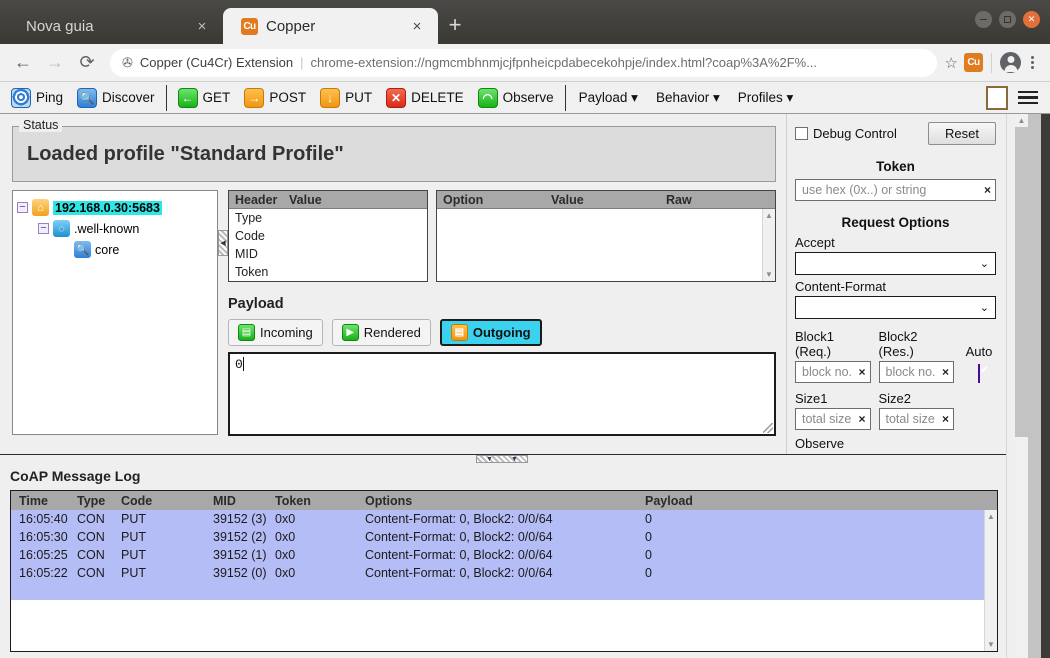 The width and height of the screenshot is (1050, 658). What do you see at coordinates (87, 63) in the screenshot?
I see `reload-icon: ⟳` at bounding box center [87, 63].